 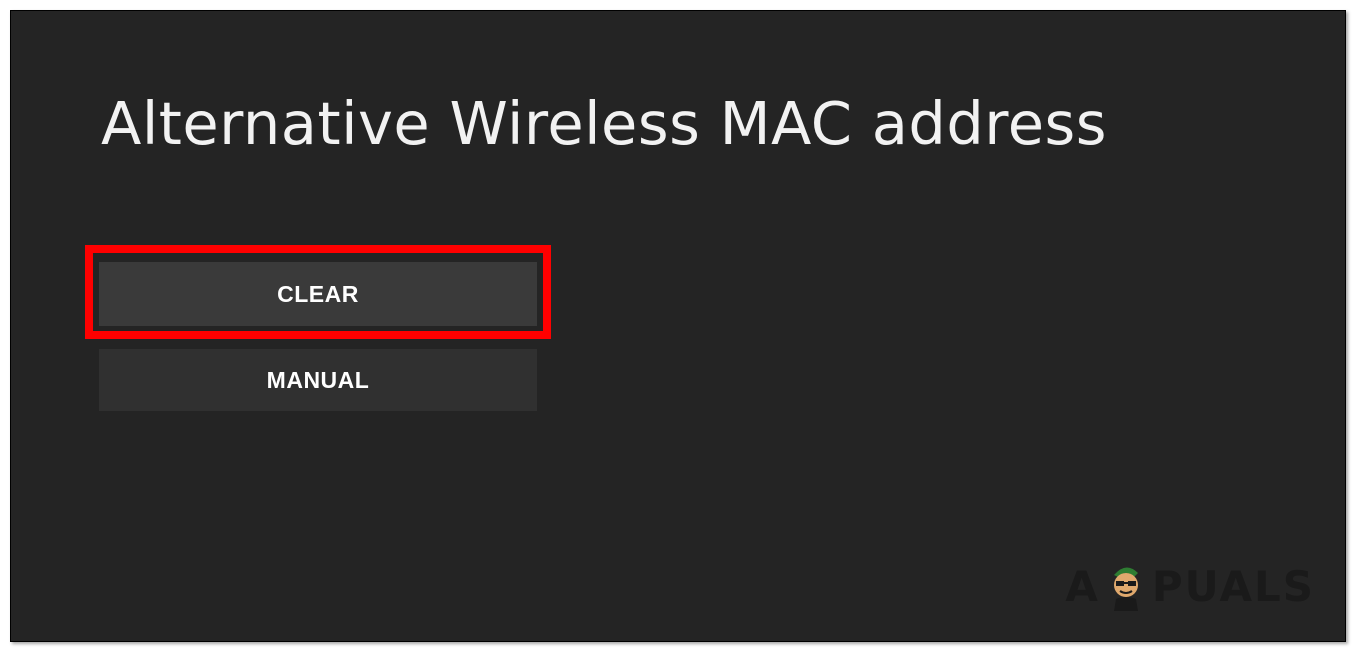 What do you see at coordinates (1233, 586) in the screenshot?
I see `watermark-text-right: PUALS` at bounding box center [1233, 586].